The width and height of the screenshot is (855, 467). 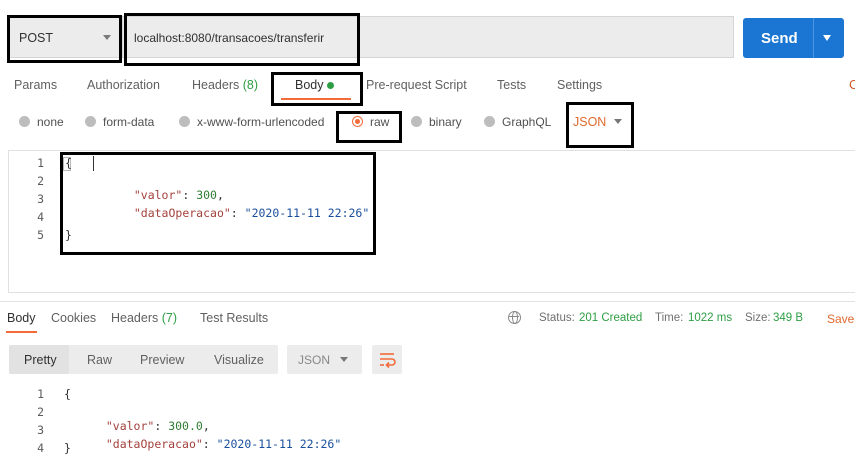 I want to click on json-key: "dataOperacao", so click(x=154, y=444).